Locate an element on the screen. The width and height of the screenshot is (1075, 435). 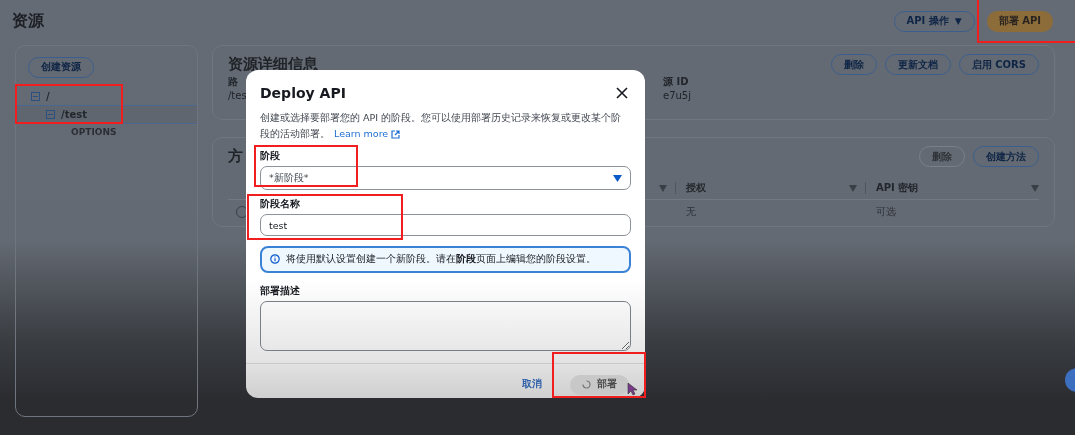
cancel-link: 取消 is located at coordinates (532, 385).